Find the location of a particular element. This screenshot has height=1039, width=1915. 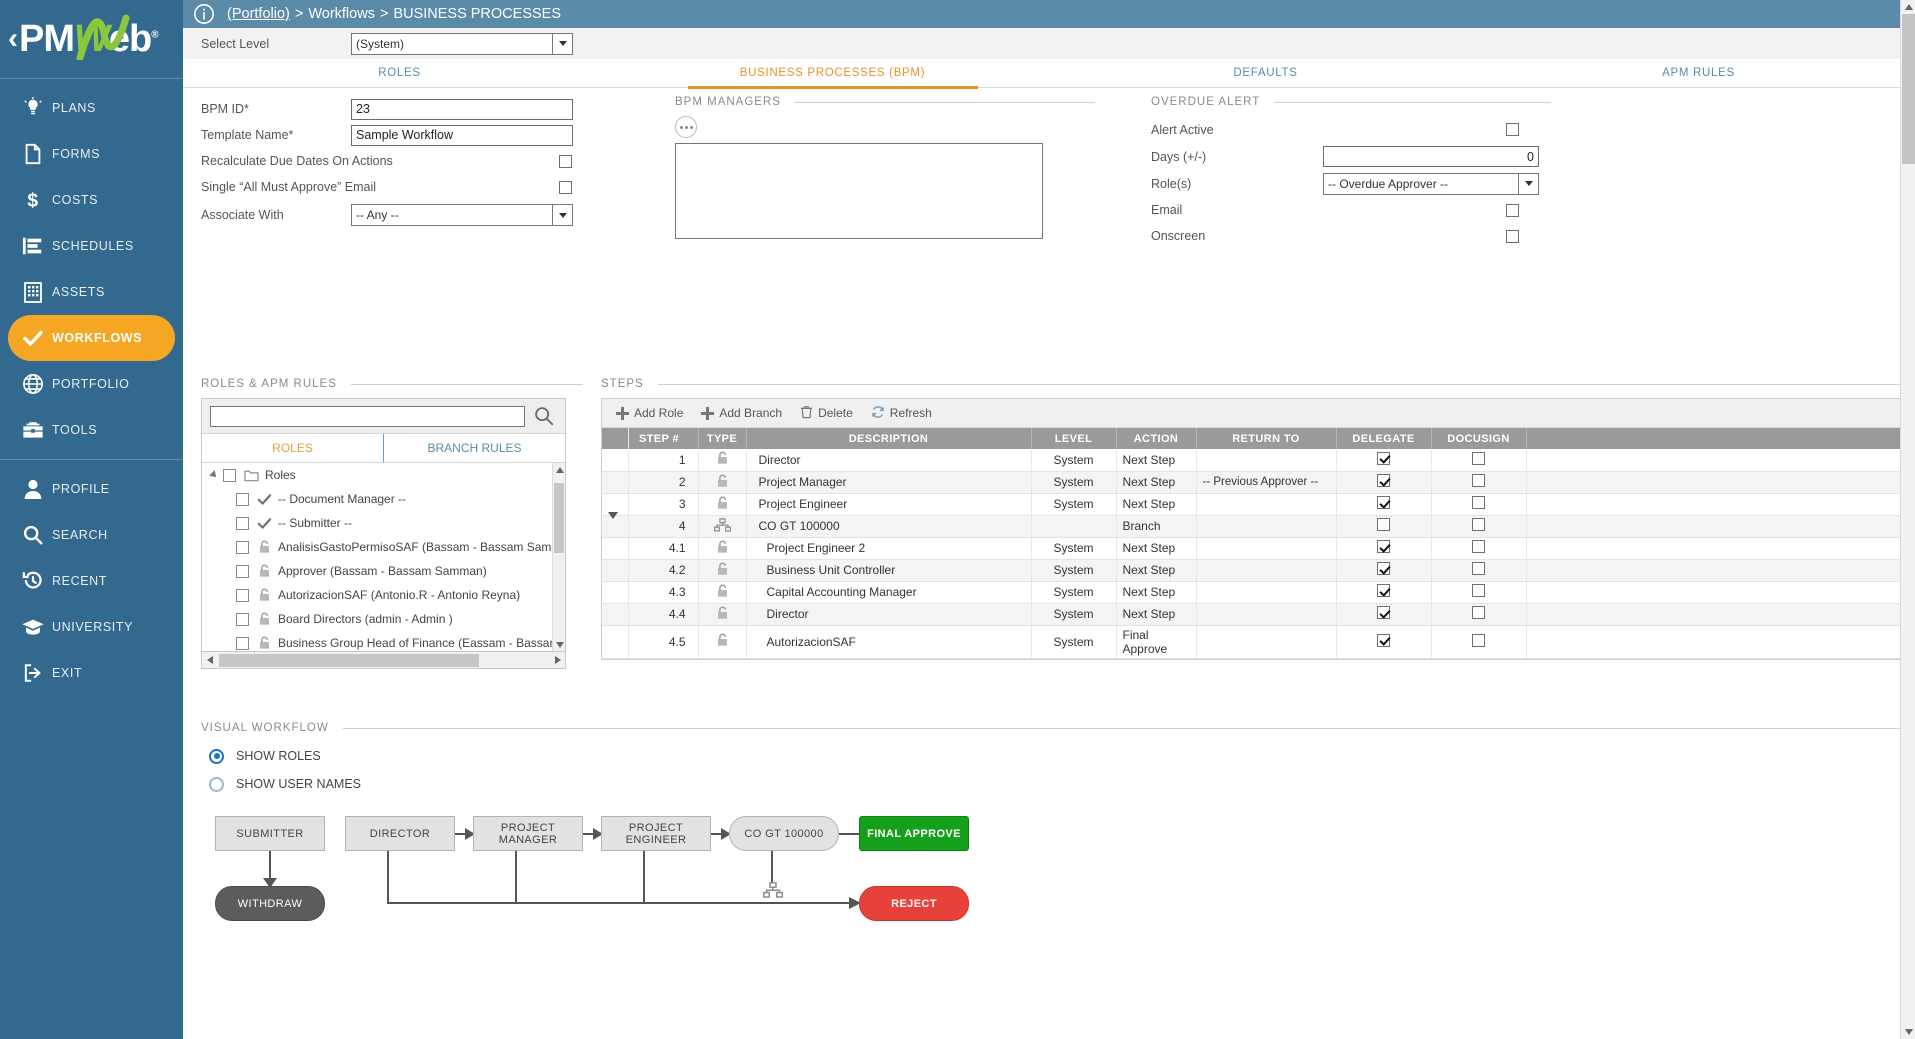

sidebar-item-costs: $ COSTS is located at coordinates (91, 200).